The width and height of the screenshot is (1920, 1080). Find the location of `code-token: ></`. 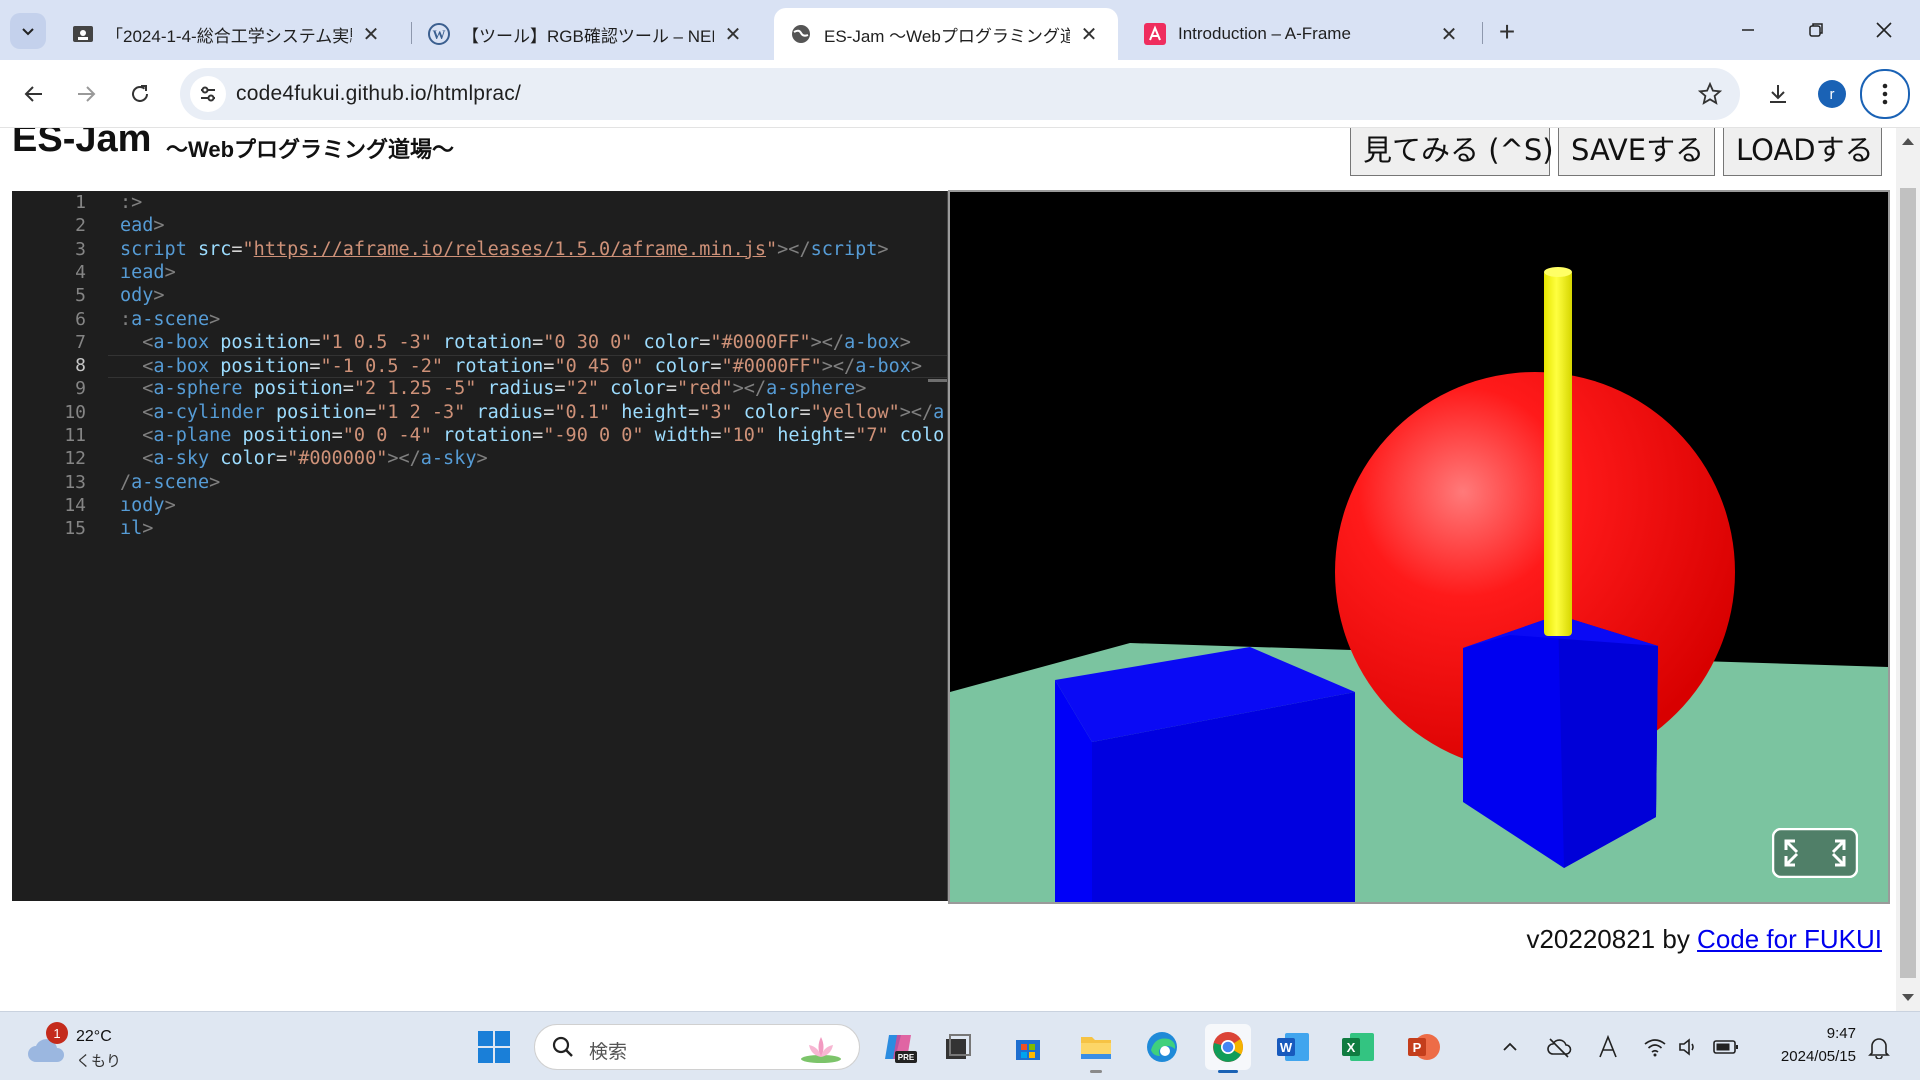

code-token: ></ is located at coordinates (749, 389).